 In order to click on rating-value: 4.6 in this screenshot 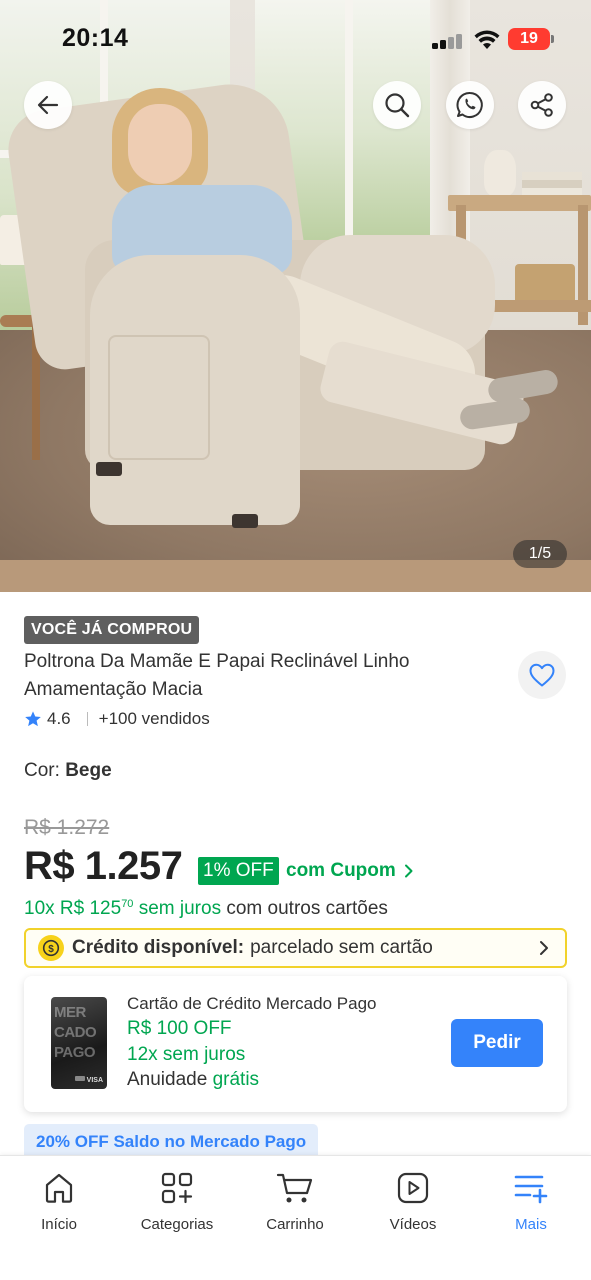, I will do `click(59, 718)`.